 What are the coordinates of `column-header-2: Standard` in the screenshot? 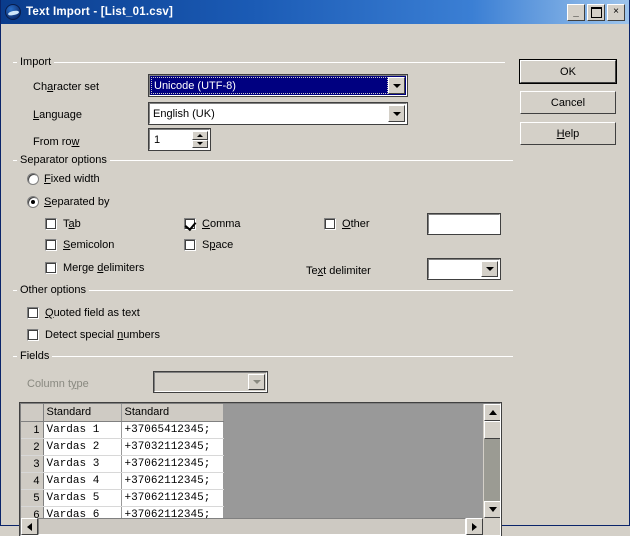 It's located at (172, 413).